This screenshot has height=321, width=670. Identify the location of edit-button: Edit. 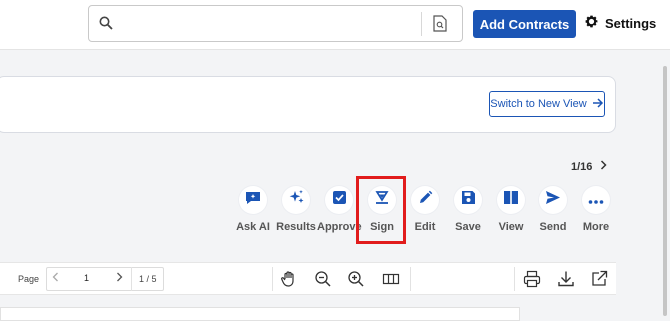
(425, 209).